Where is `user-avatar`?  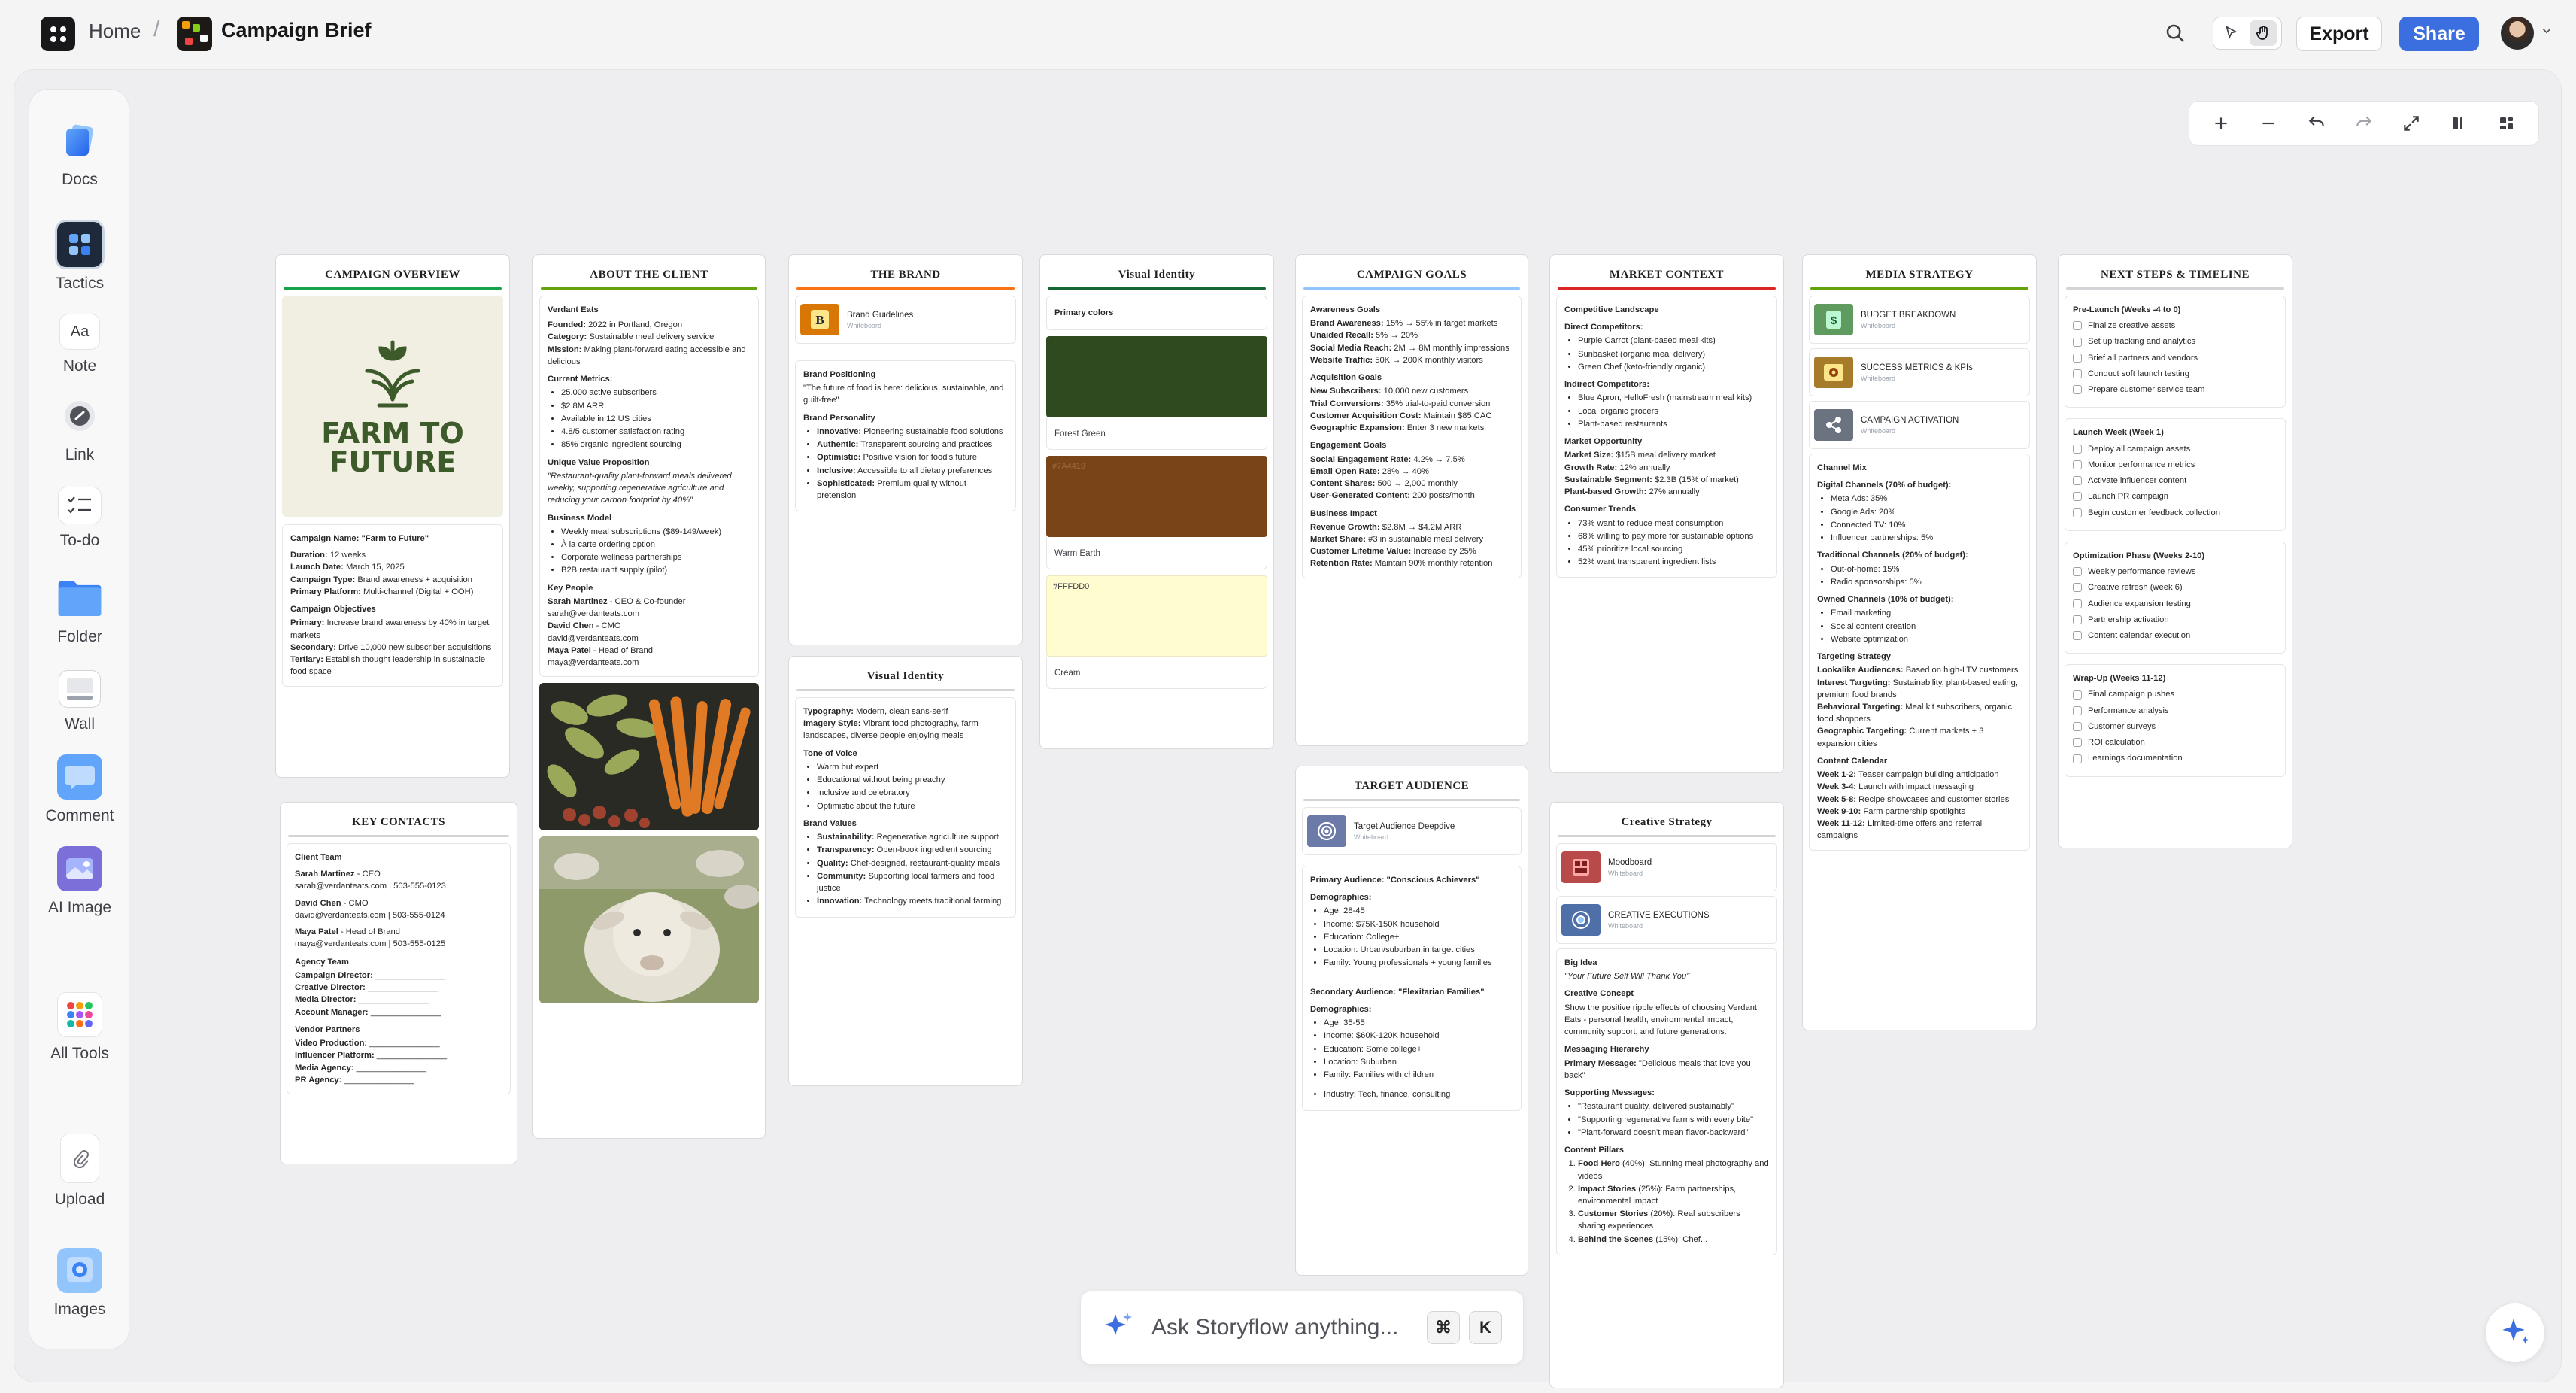
user-avatar is located at coordinates (2517, 33).